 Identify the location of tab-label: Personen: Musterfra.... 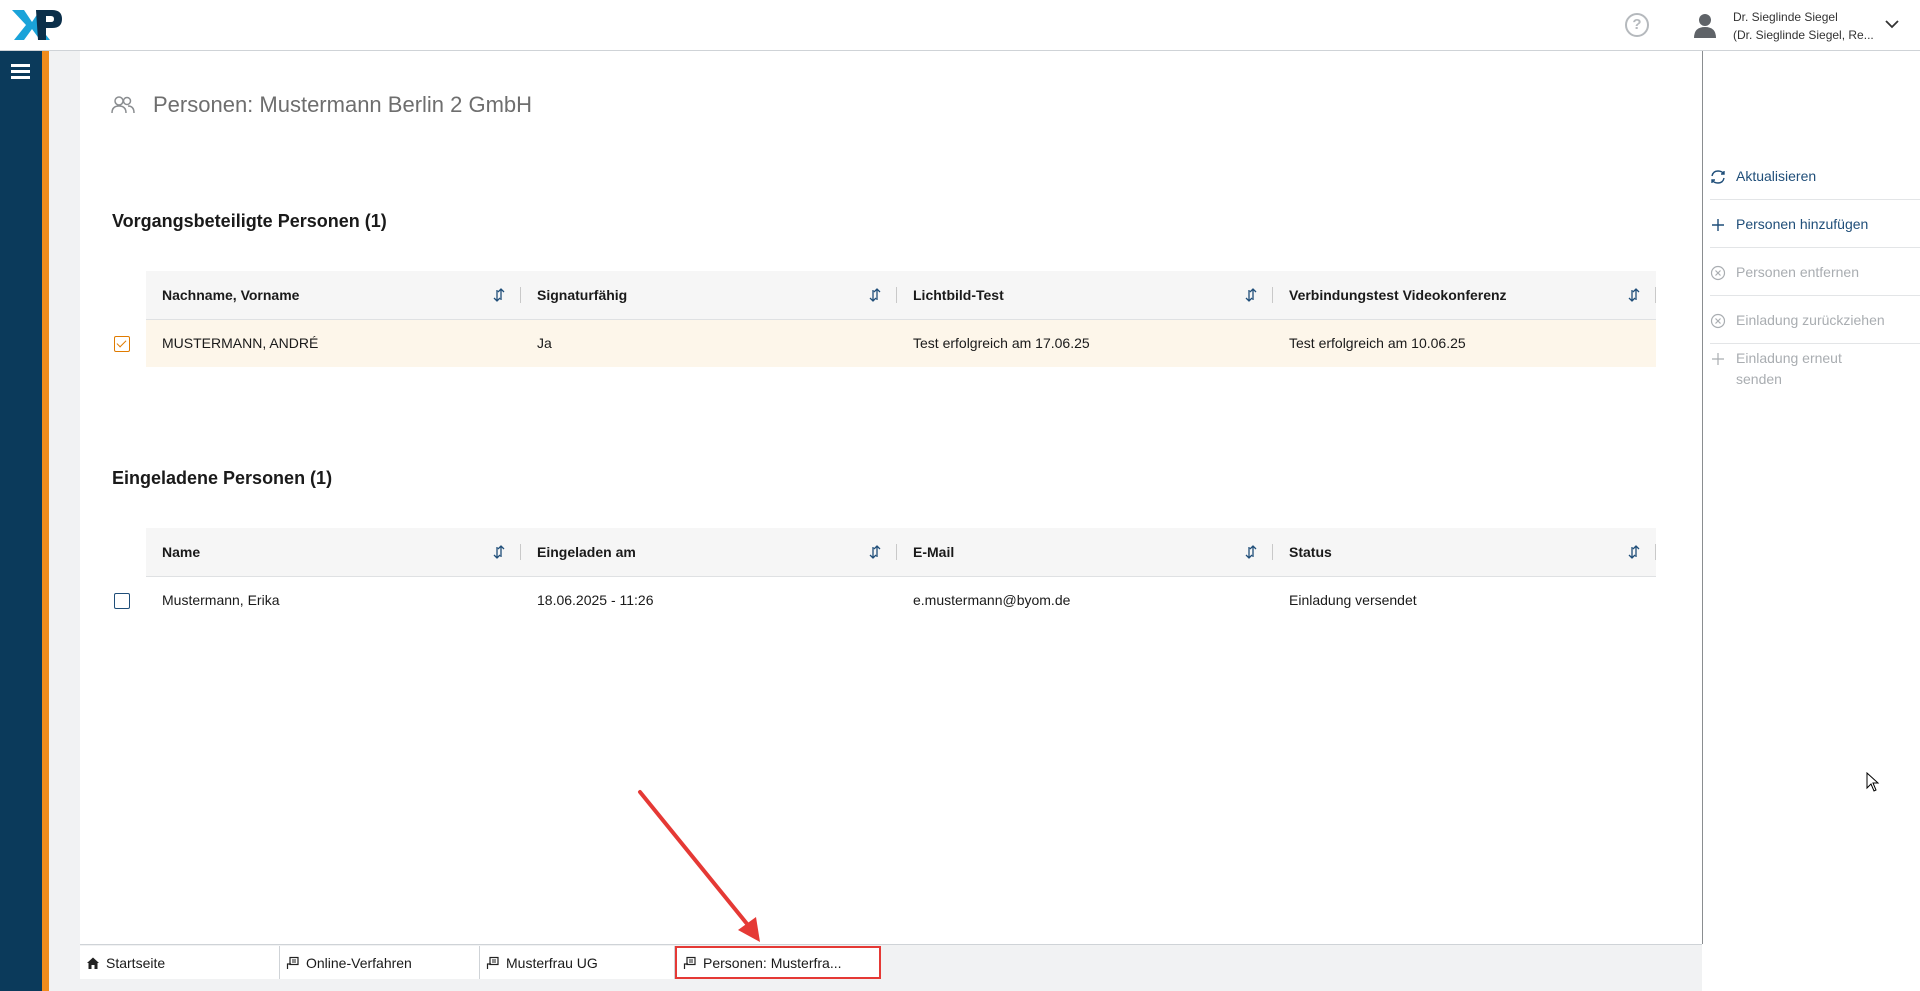
(772, 962).